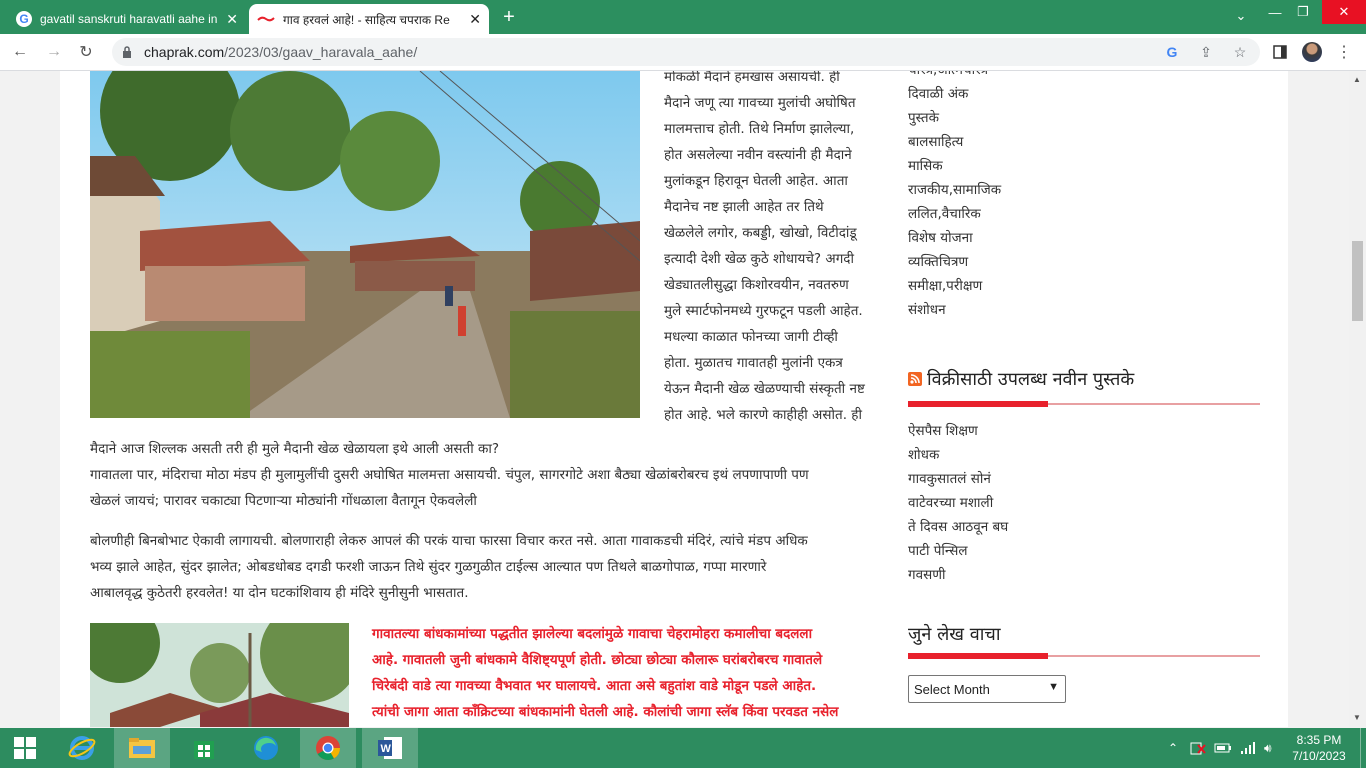 The image size is (1366, 768). Describe the element at coordinates (321, 52) in the screenshot. I see `url-path: /2023/03/gaav_haravala_aahe/` at that location.